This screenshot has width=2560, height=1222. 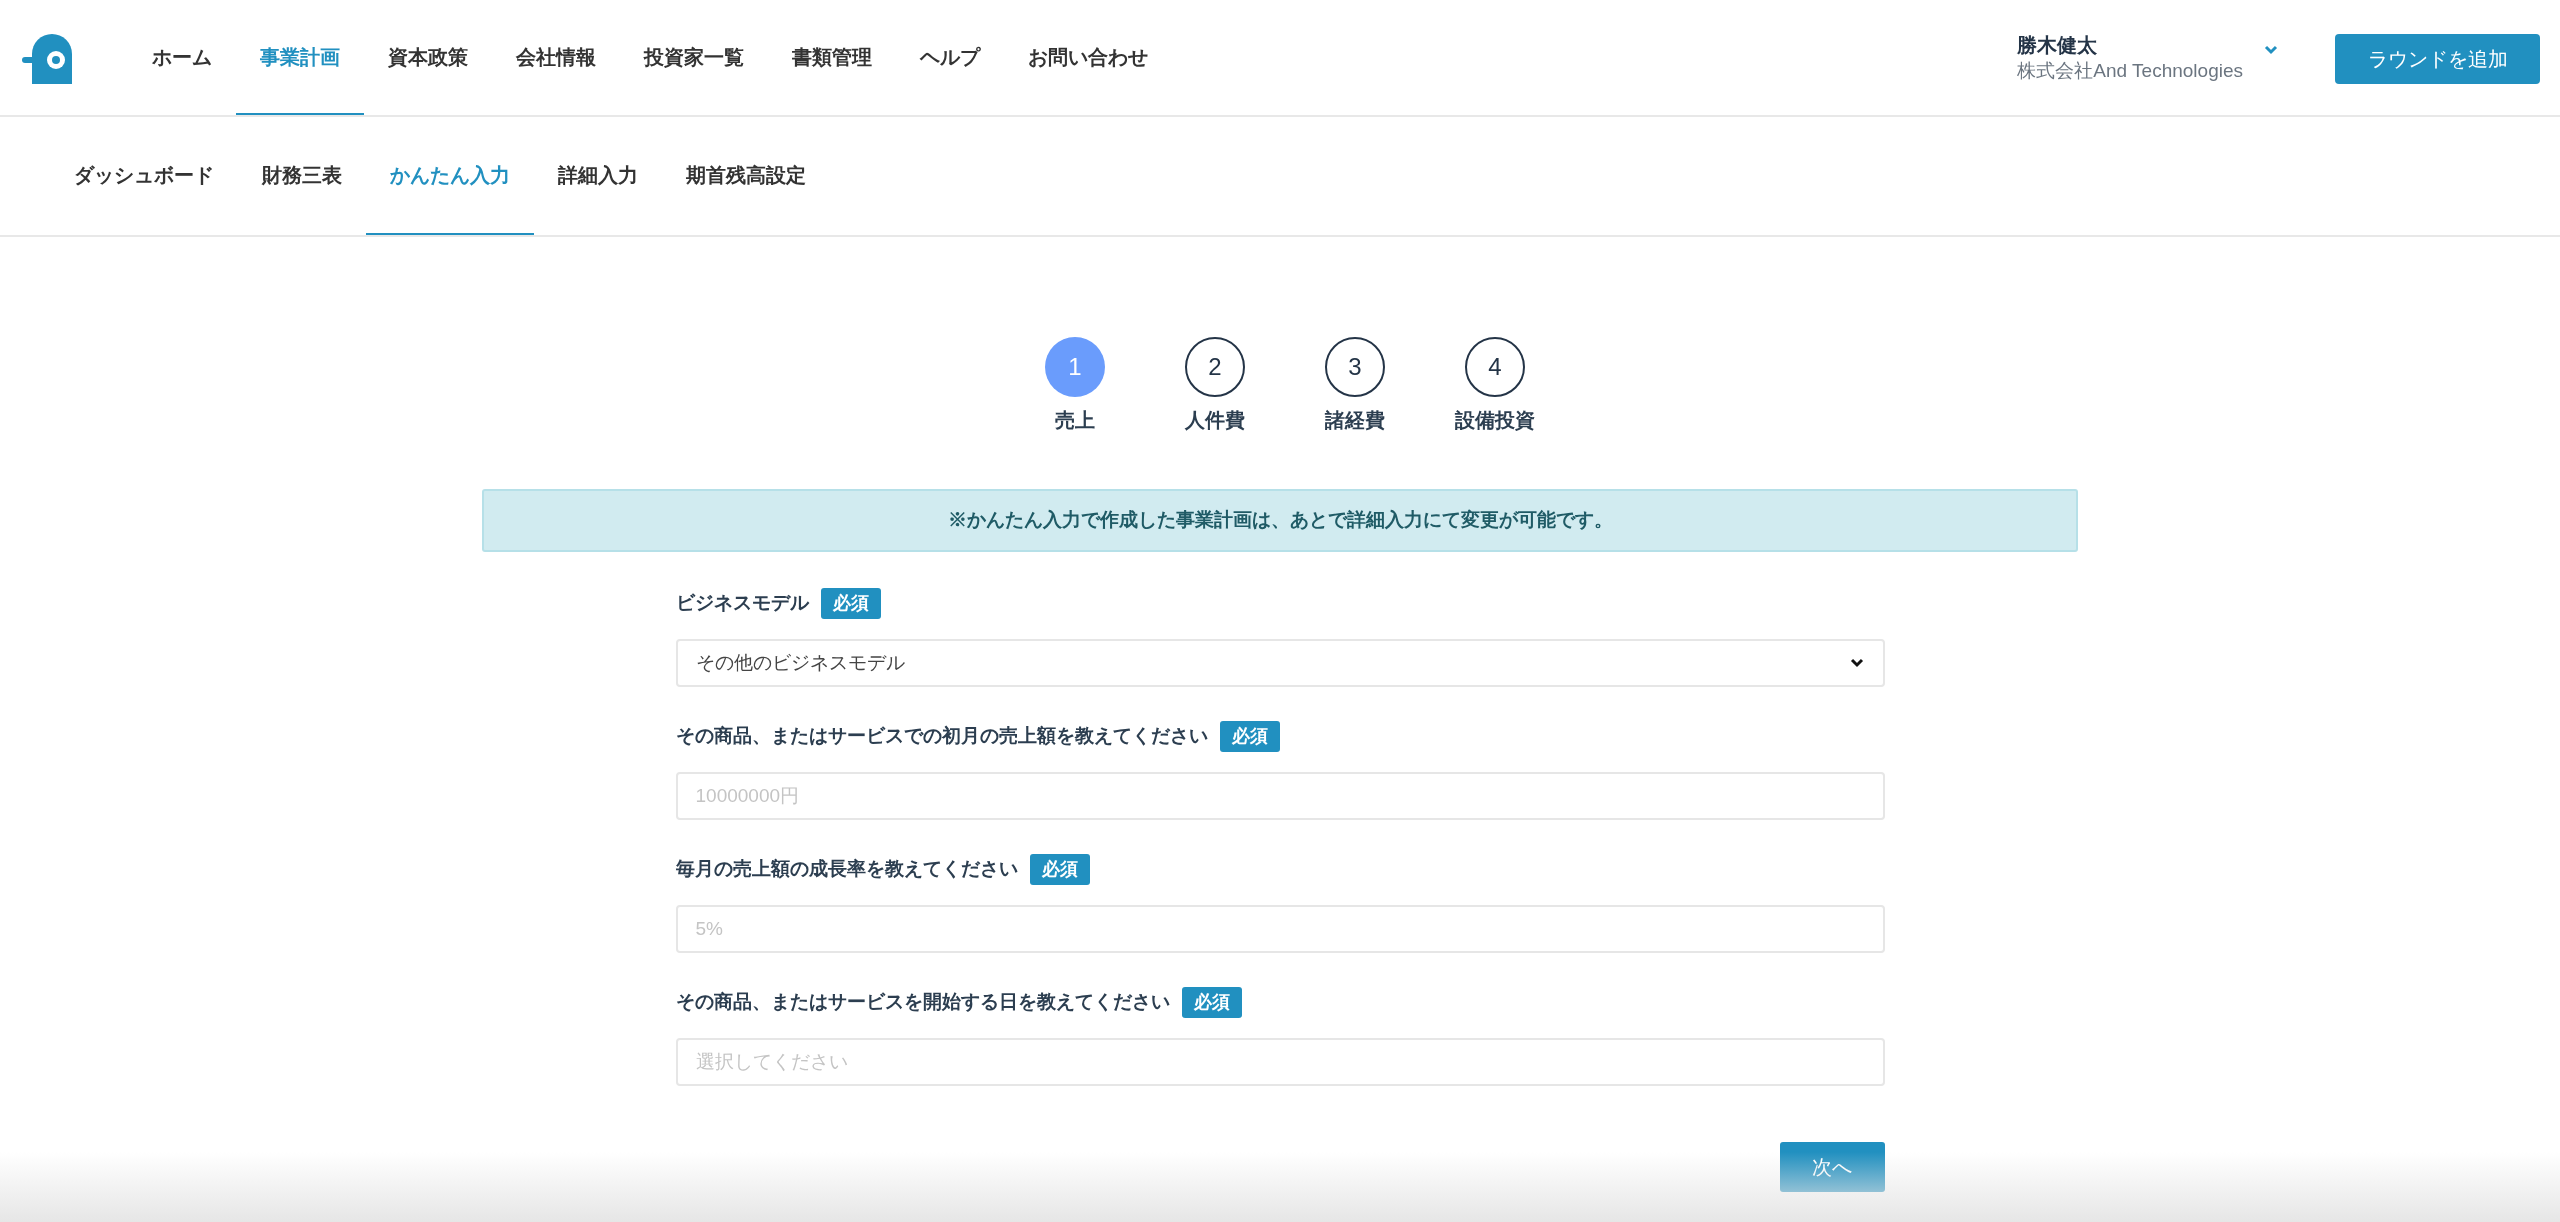 I want to click on sub-tab: 財務三表, so click(x=302, y=176).